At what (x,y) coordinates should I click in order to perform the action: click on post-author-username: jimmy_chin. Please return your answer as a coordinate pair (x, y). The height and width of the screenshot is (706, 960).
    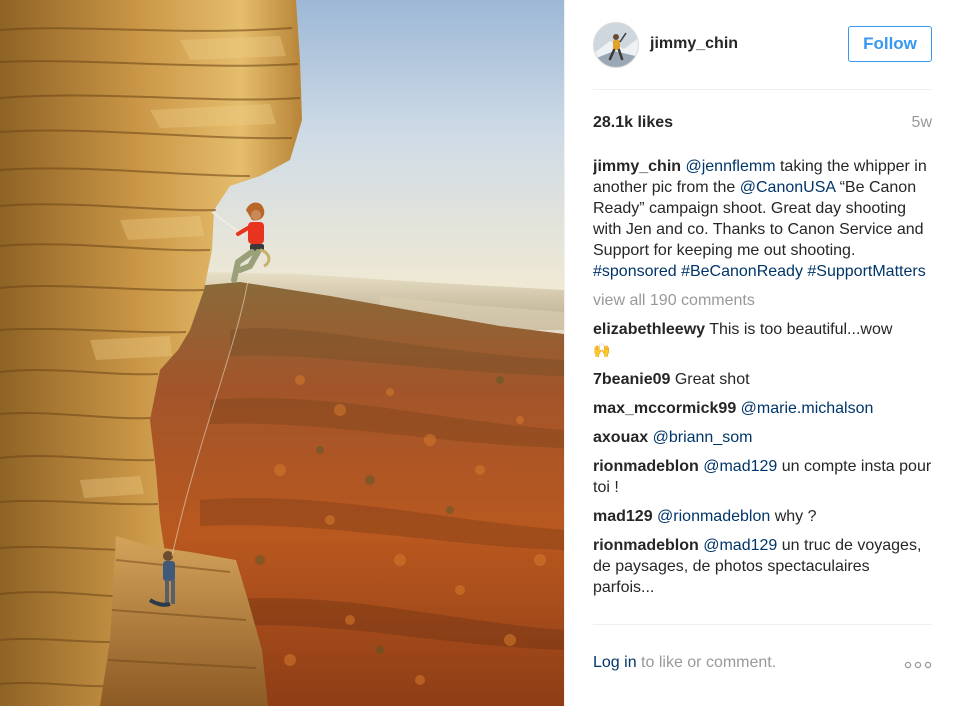
    Looking at the image, I should click on (694, 44).